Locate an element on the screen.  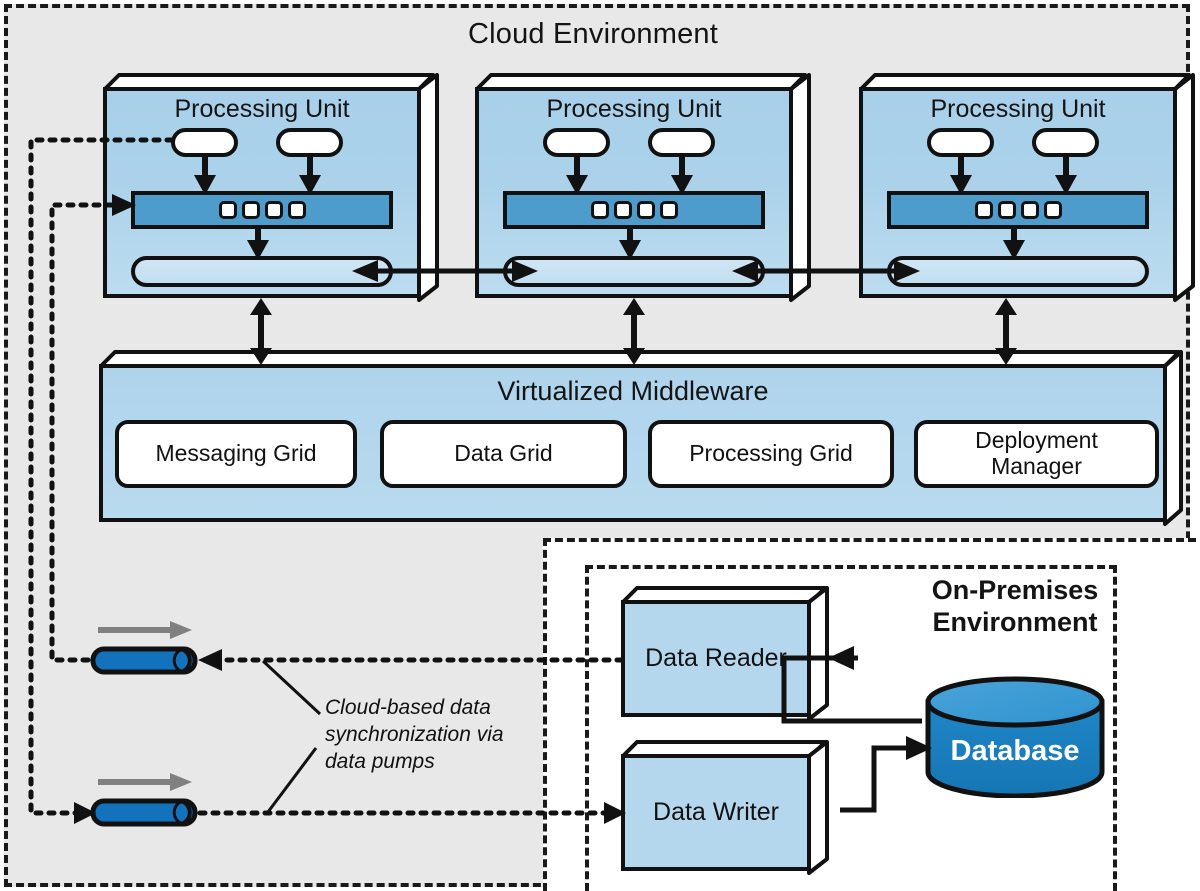
middleware-label: Virtualized Middleware is located at coordinates (633, 391).